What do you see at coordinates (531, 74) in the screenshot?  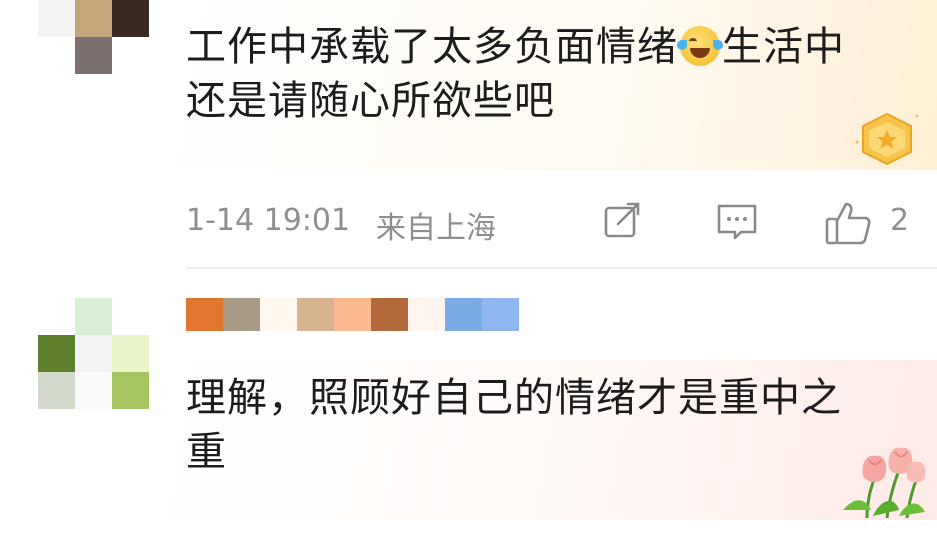 I see `comment-text: 工作中承载了太多负面情绪 生活中还是请随心所欲些吧` at bounding box center [531, 74].